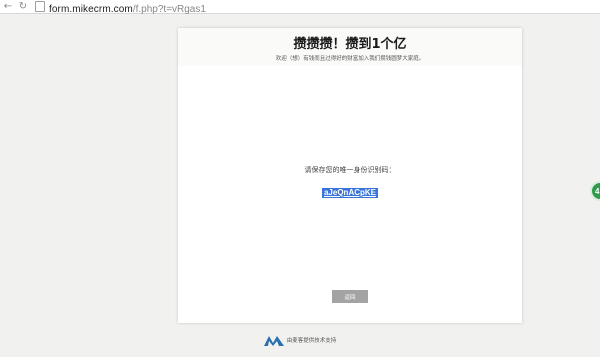 This screenshot has width=600, height=357. Describe the element at coordinates (349, 193) in the screenshot. I see `identification-code: aJeQnACpKE` at that location.